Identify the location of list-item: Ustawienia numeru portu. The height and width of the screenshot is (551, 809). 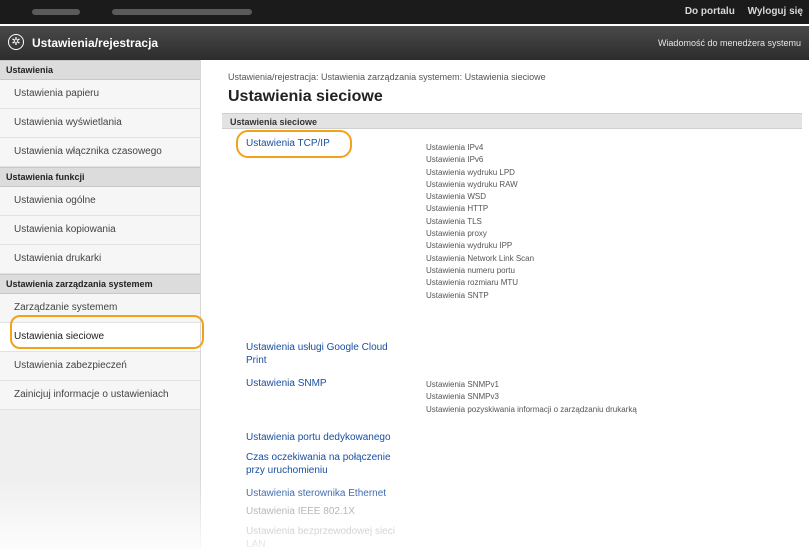
(470, 270).